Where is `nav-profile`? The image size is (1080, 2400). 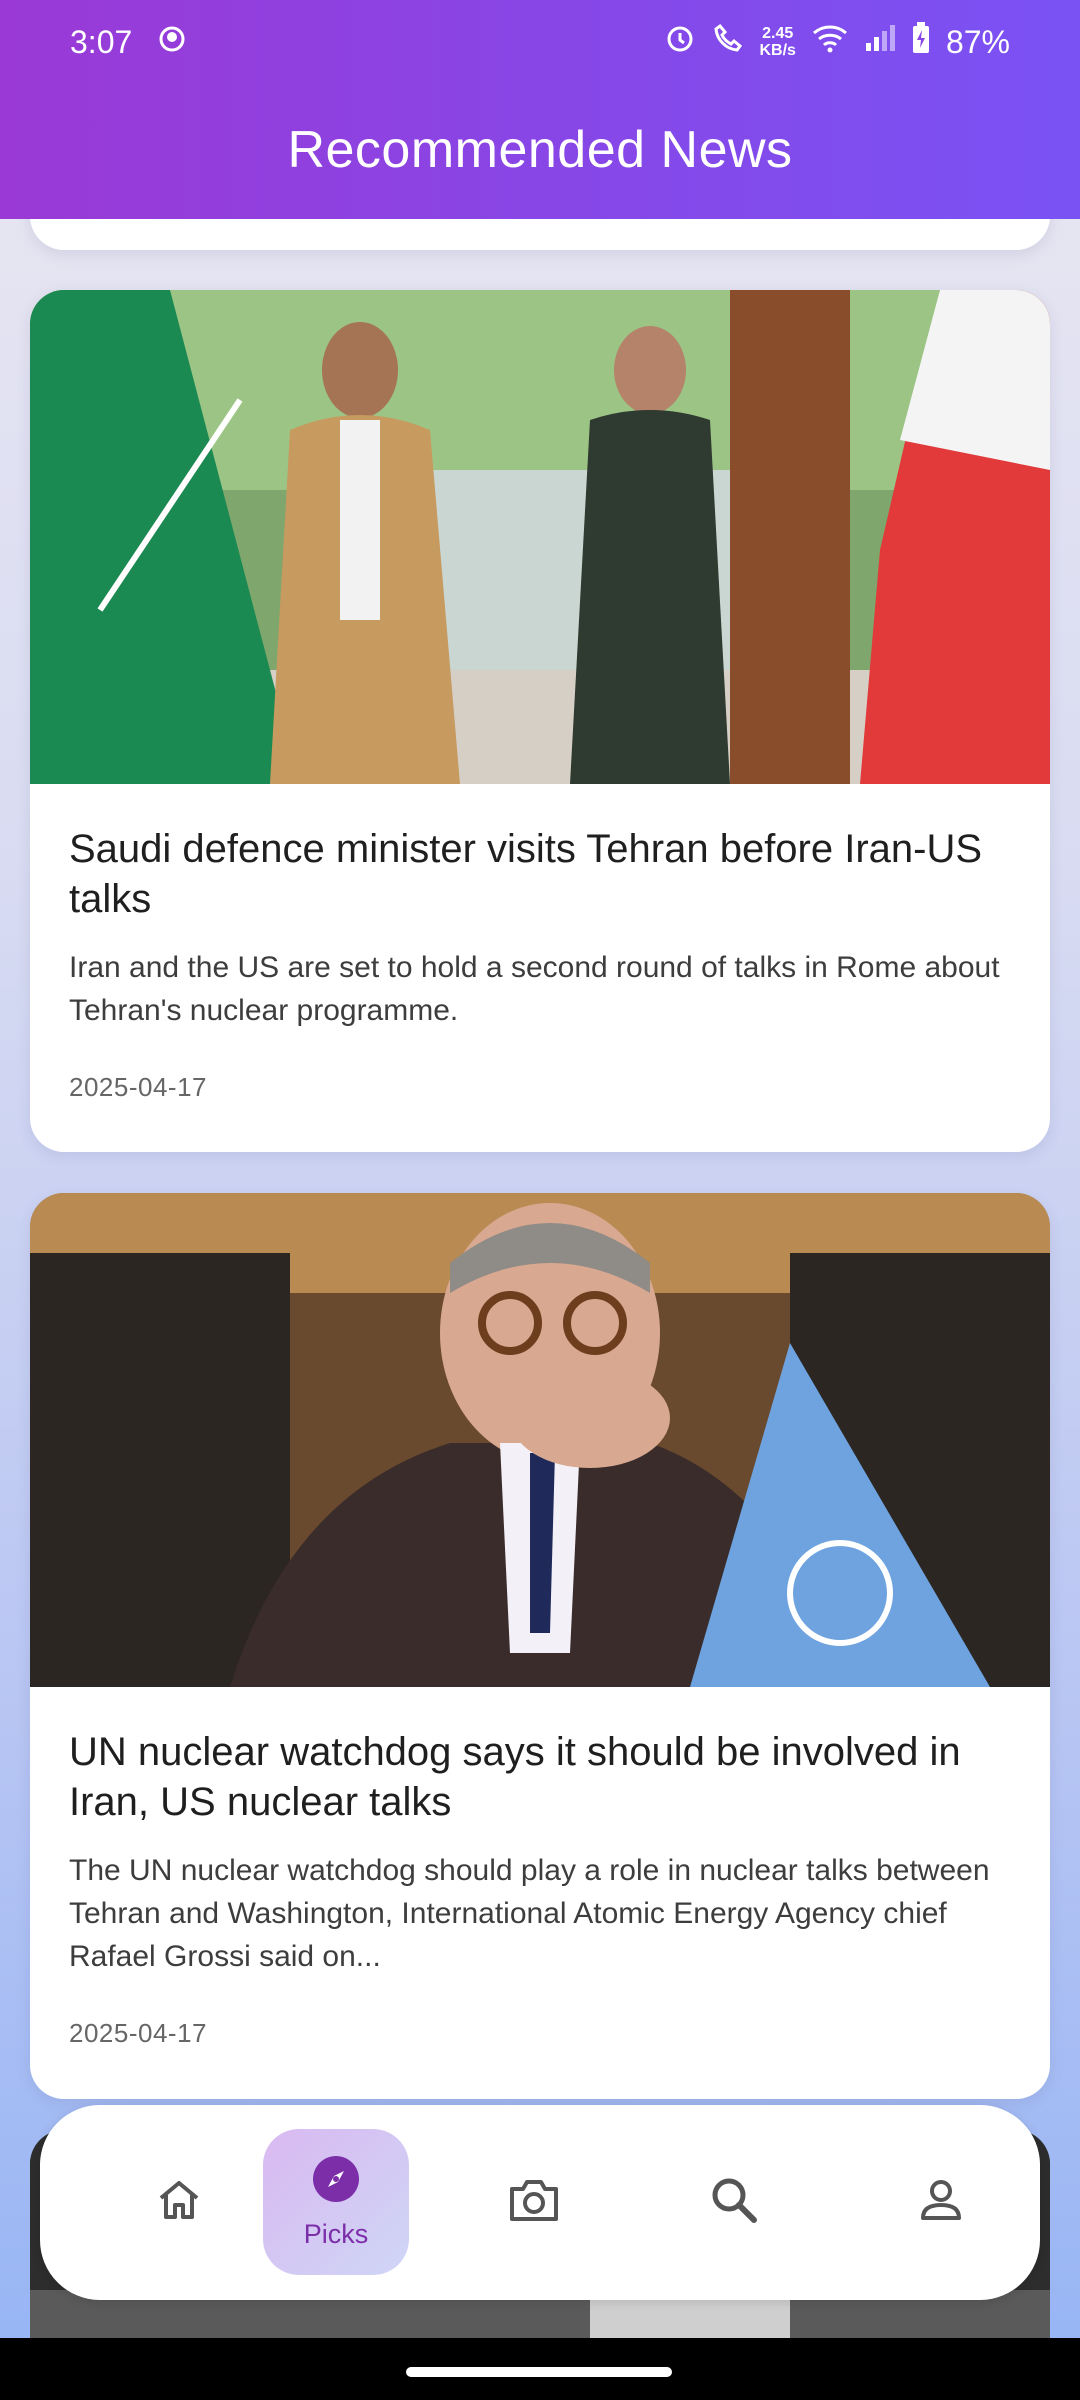
nav-profile is located at coordinates (941, 2202).